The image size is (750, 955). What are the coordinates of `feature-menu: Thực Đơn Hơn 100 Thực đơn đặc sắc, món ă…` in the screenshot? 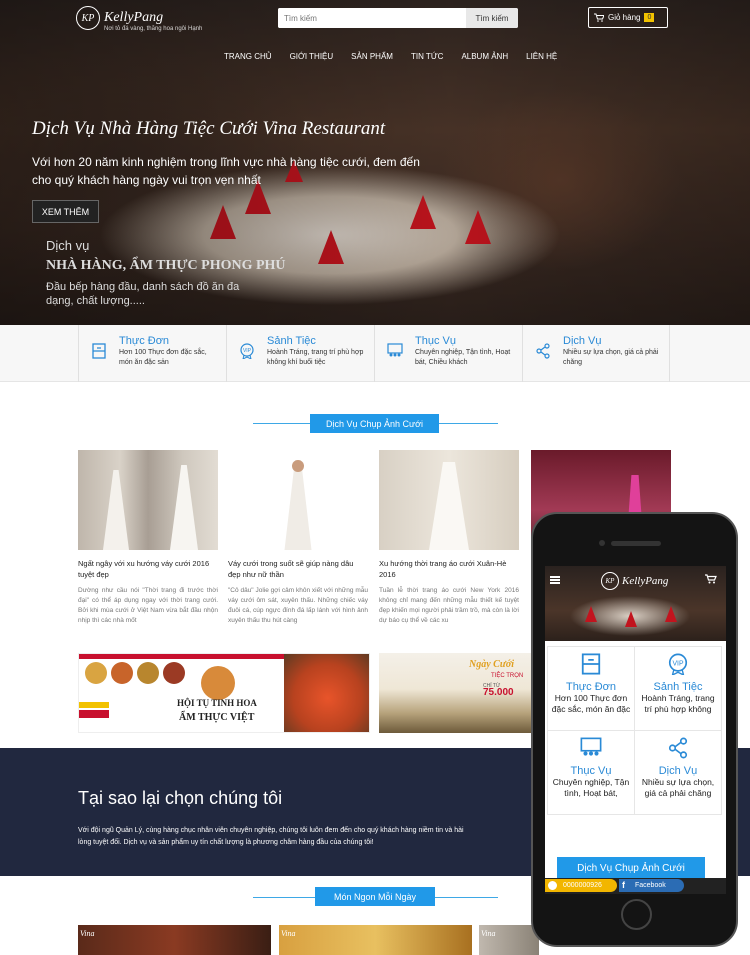 It's located at (152, 353).